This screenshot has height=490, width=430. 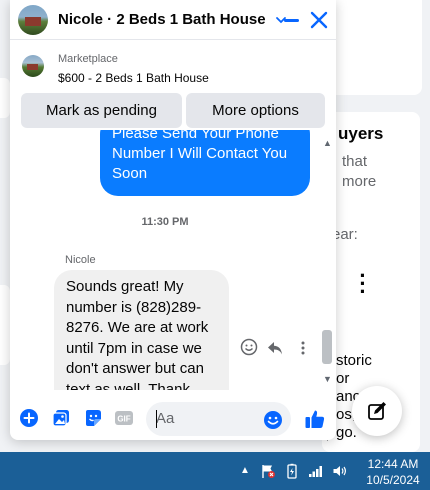 I want to click on more-options-button: More options, so click(x=255, y=110).